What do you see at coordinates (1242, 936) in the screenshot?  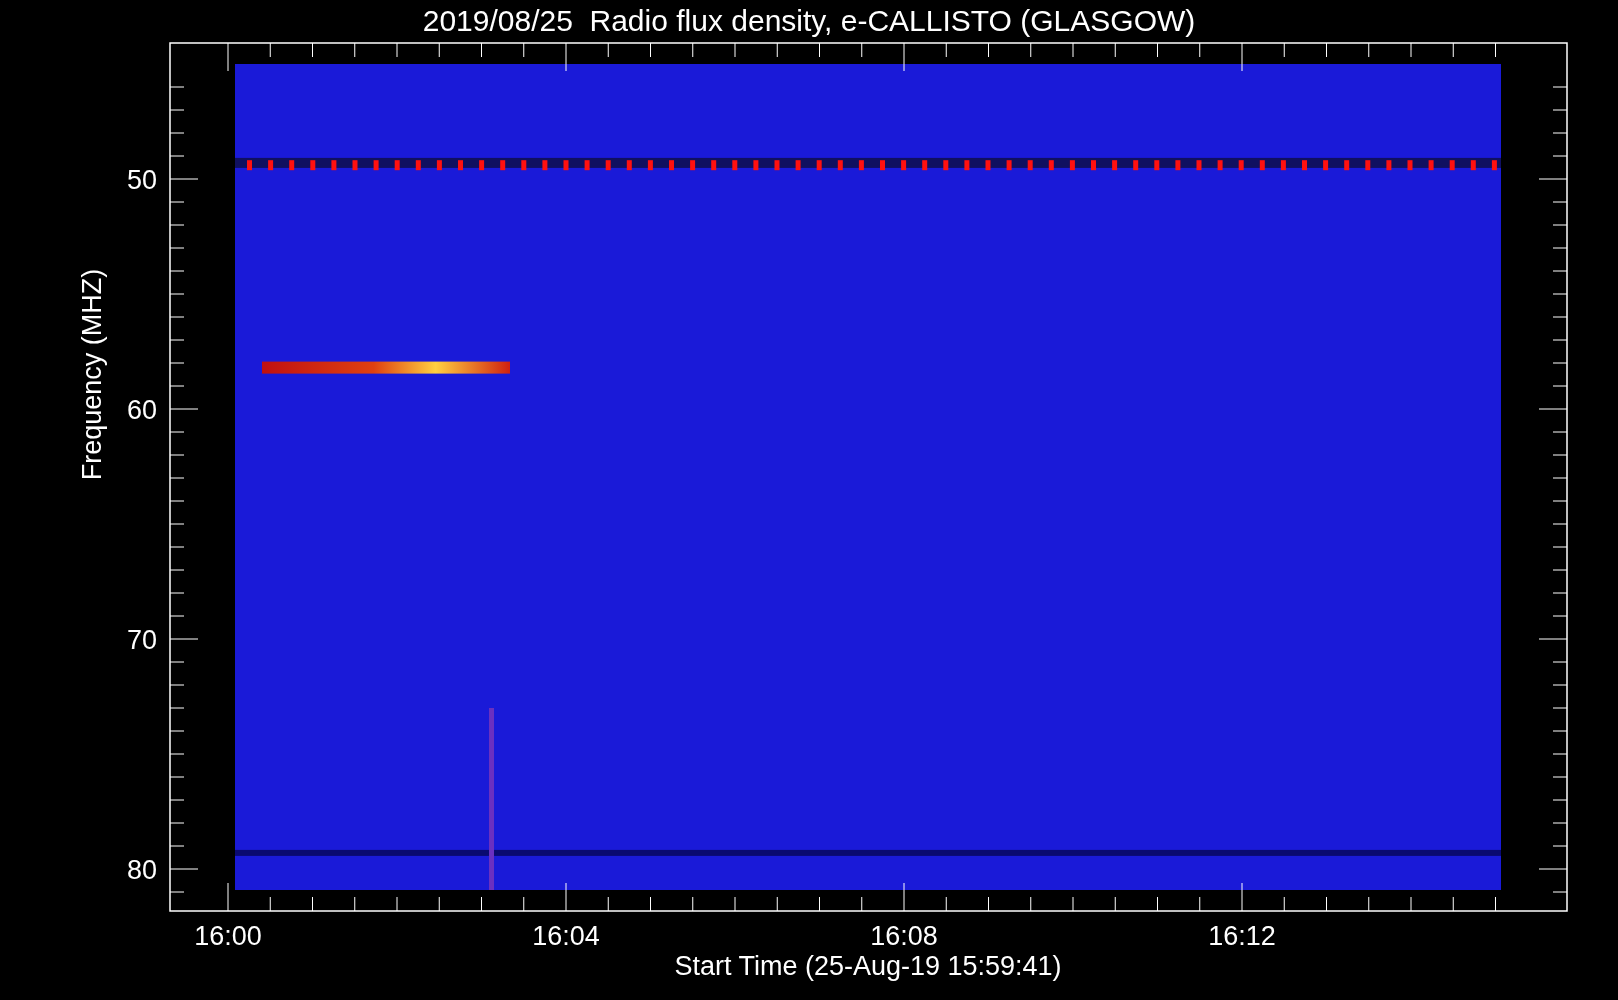 I see `x-tick-label: 16:12` at bounding box center [1242, 936].